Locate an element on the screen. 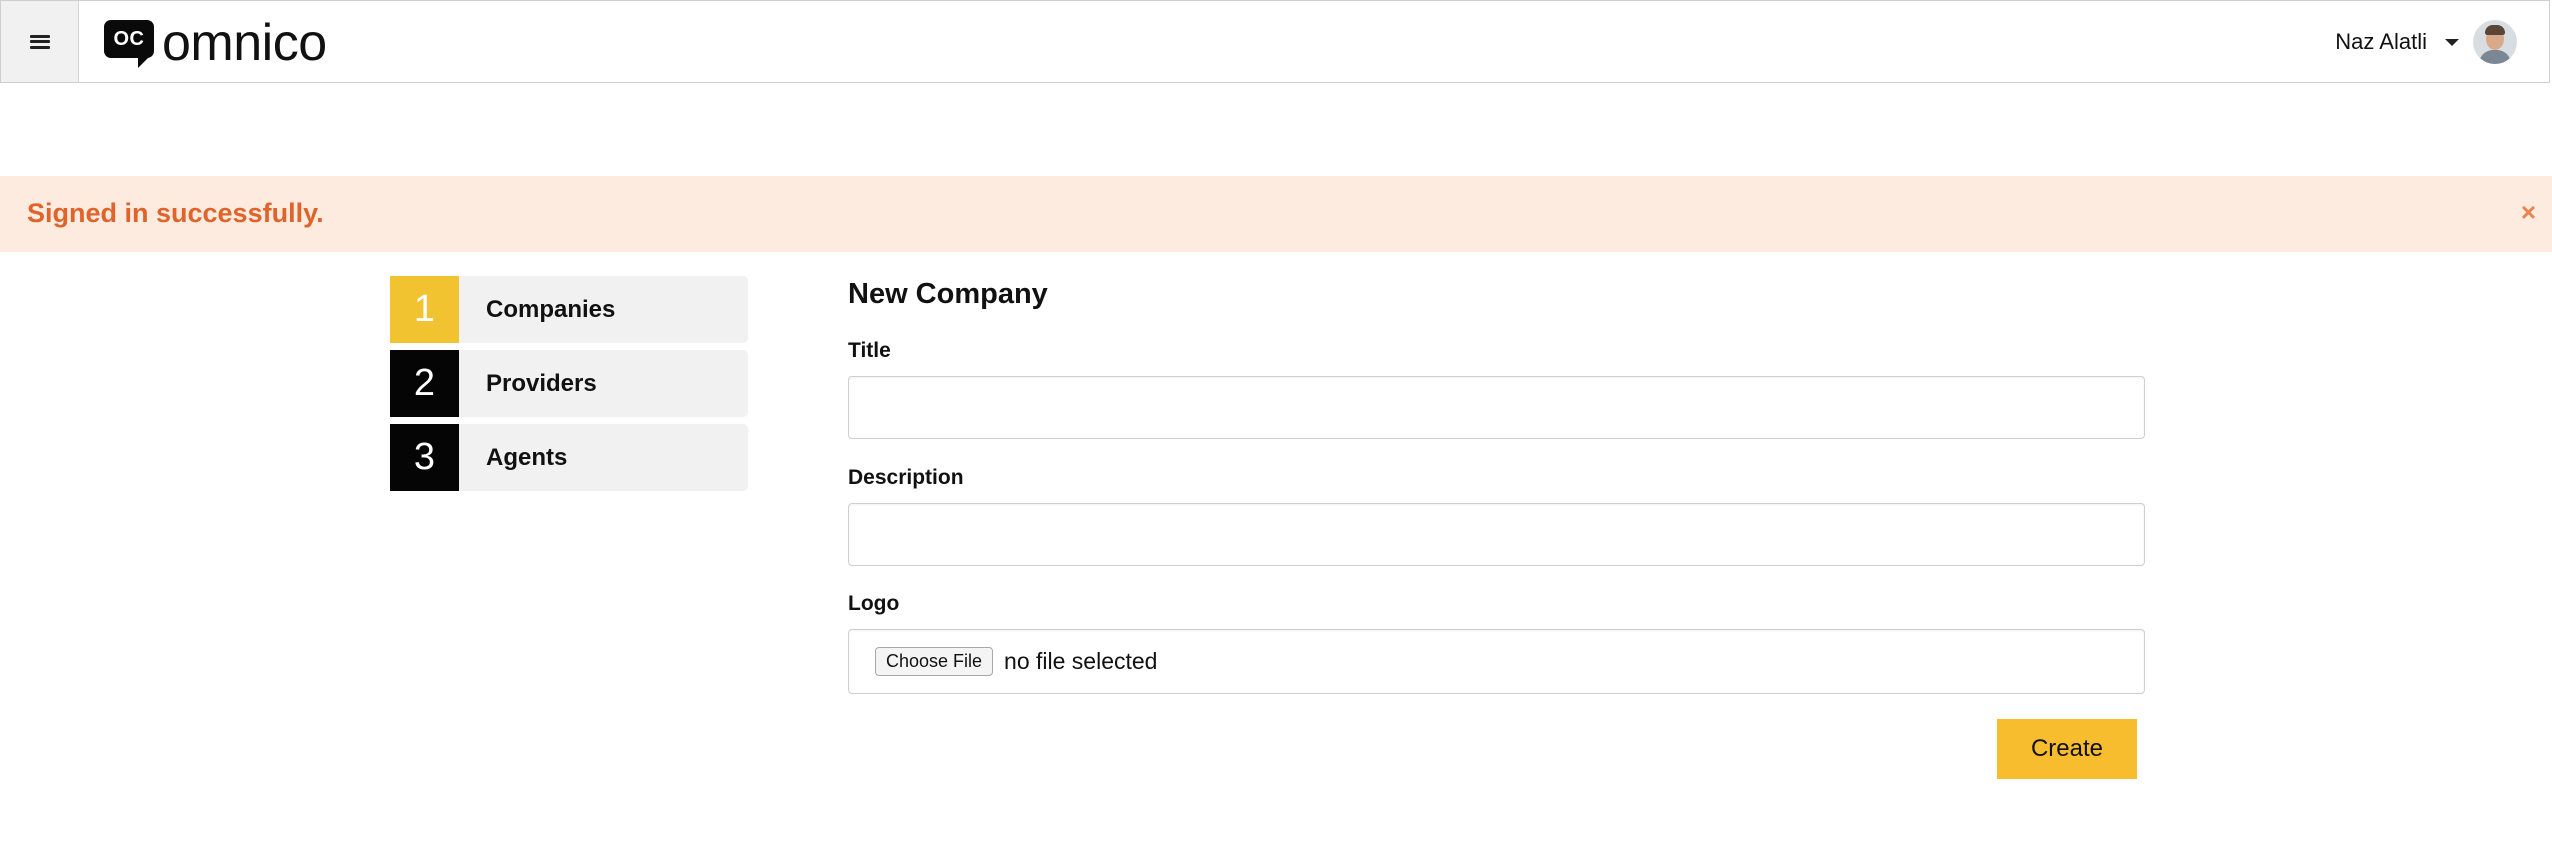 The width and height of the screenshot is (2552, 866). logo-file-field: Choose File no file selected is located at coordinates (1496, 661).